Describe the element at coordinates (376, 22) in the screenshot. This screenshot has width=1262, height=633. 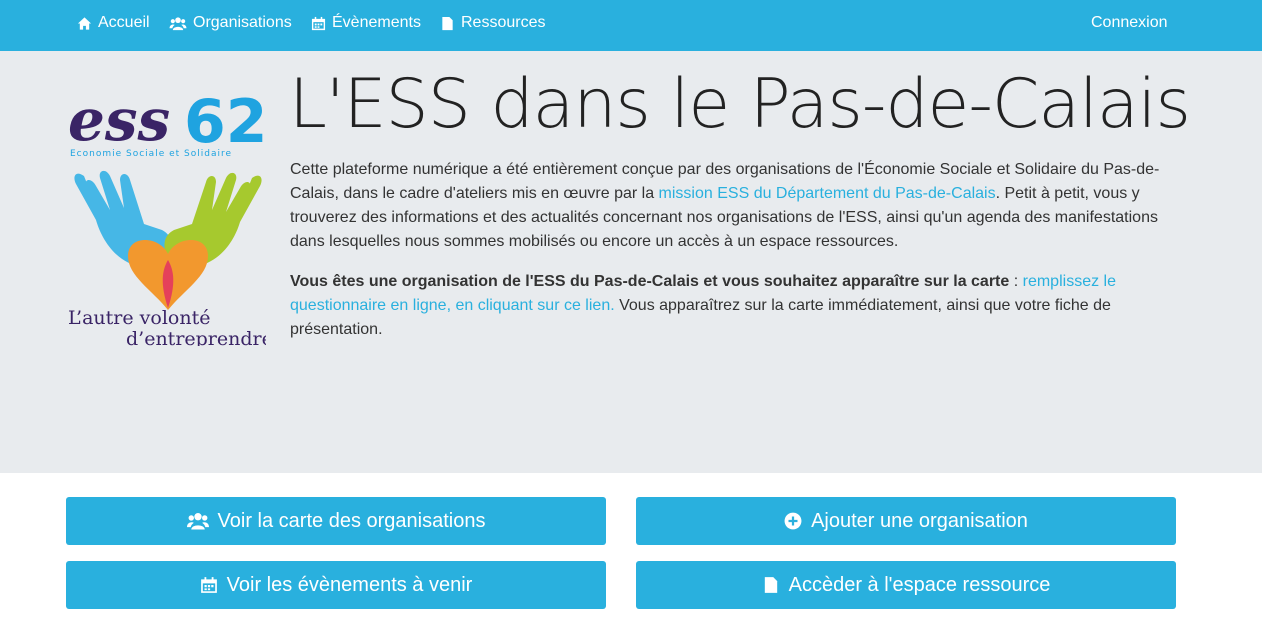
I see `nav-events-label: Évènements` at that location.